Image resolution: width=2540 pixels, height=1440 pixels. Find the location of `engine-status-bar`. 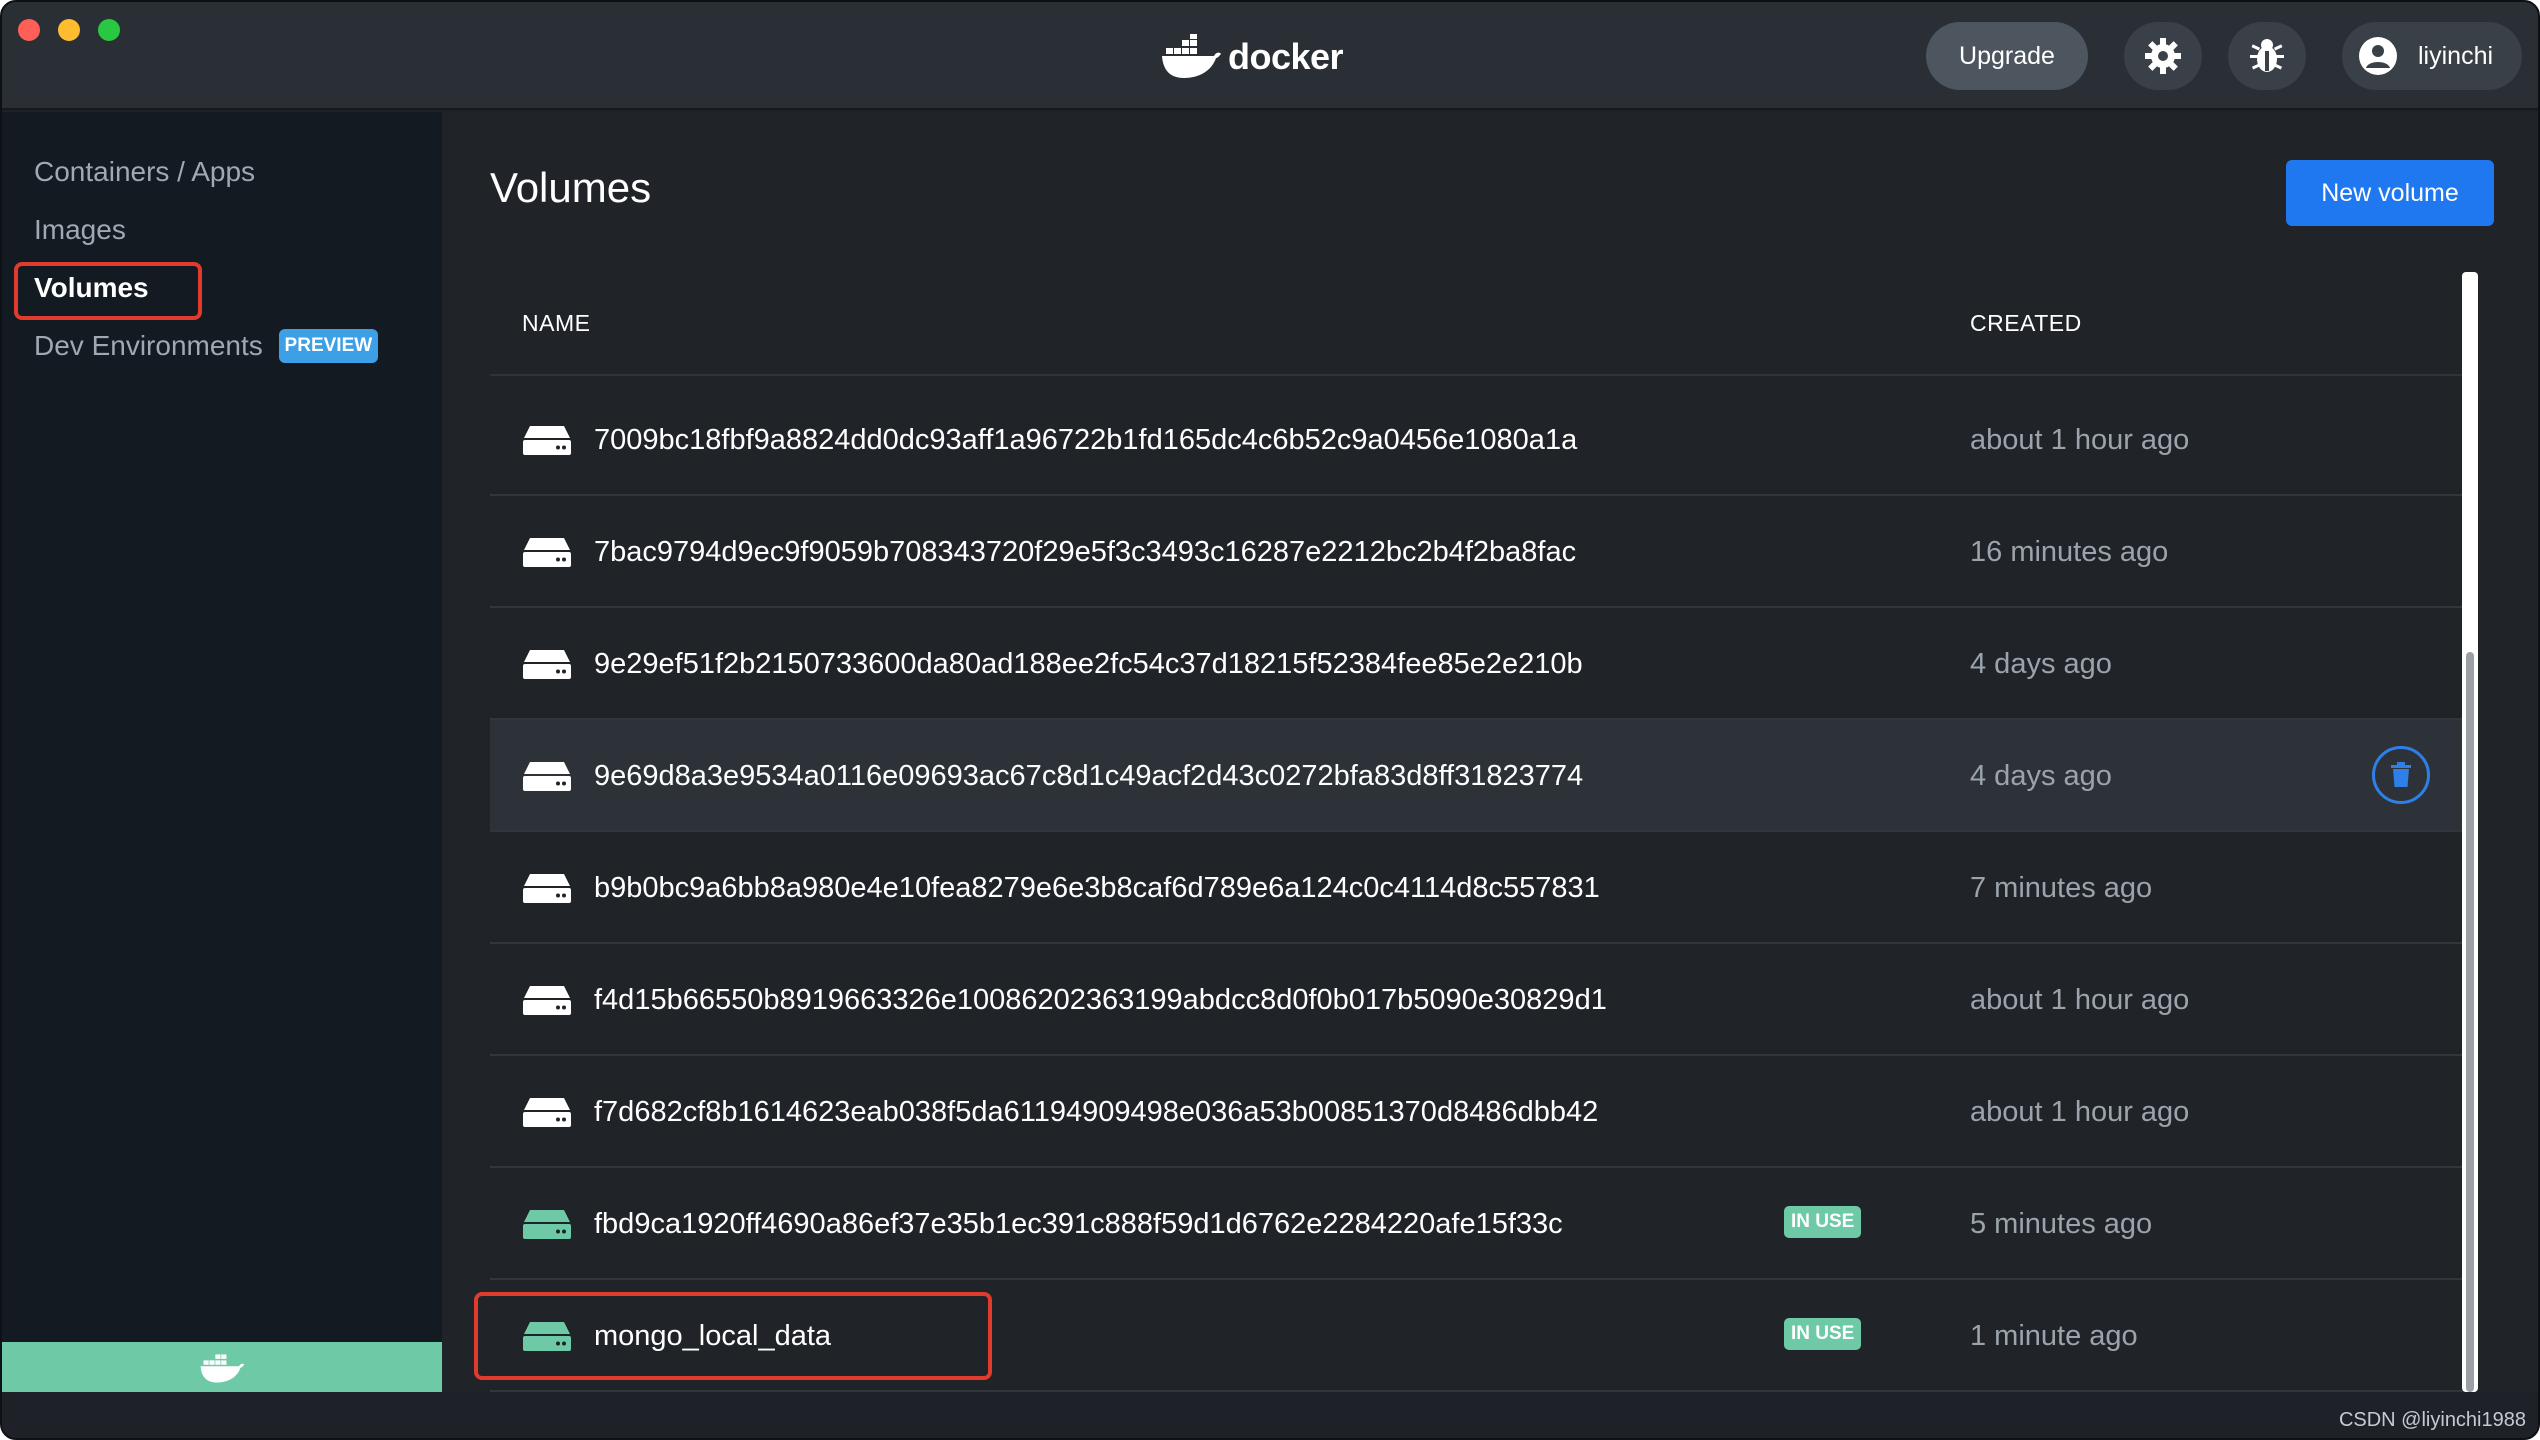

engine-status-bar is located at coordinates (222, 1367).